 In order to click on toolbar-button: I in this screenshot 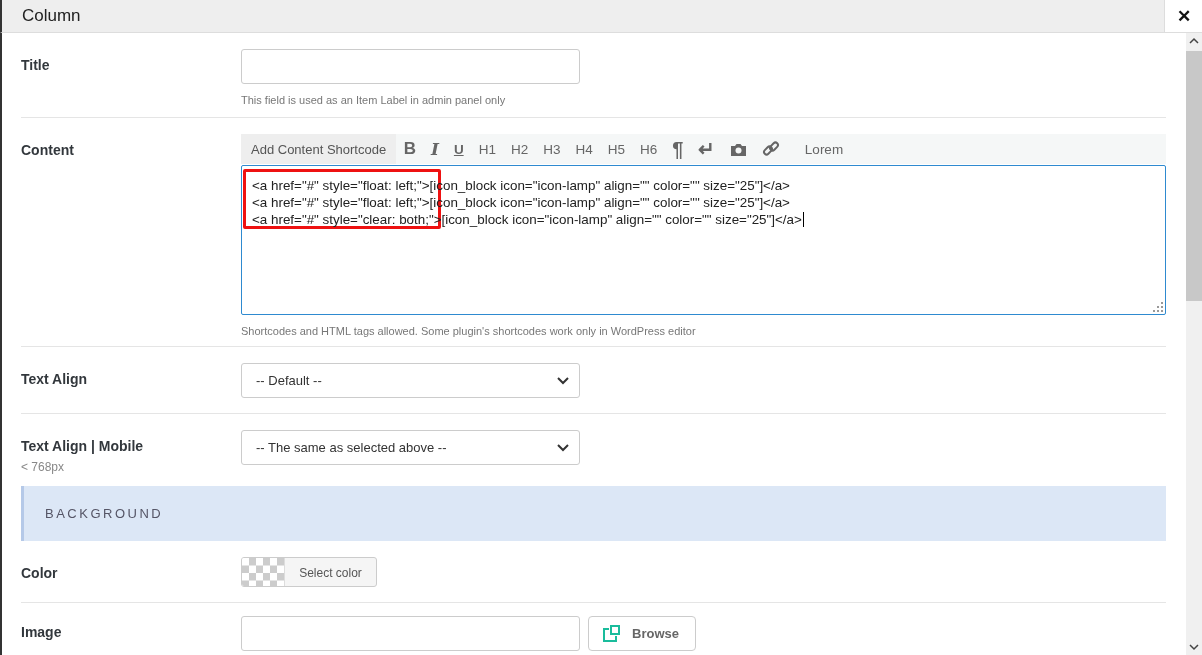, I will do `click(434, 149)`.